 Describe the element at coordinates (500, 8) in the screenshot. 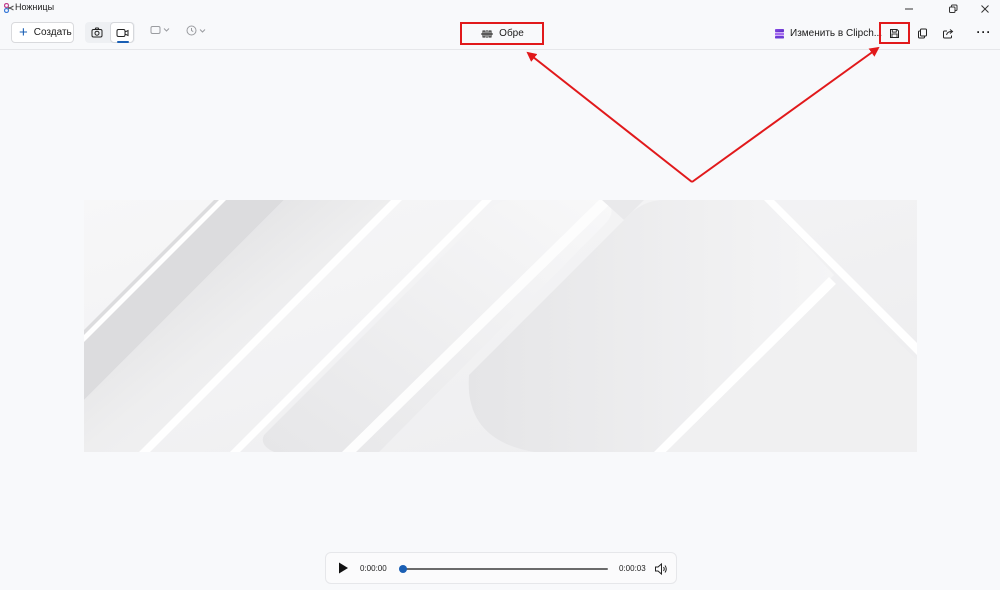

I see `title-bar: Ножницы` at that location.